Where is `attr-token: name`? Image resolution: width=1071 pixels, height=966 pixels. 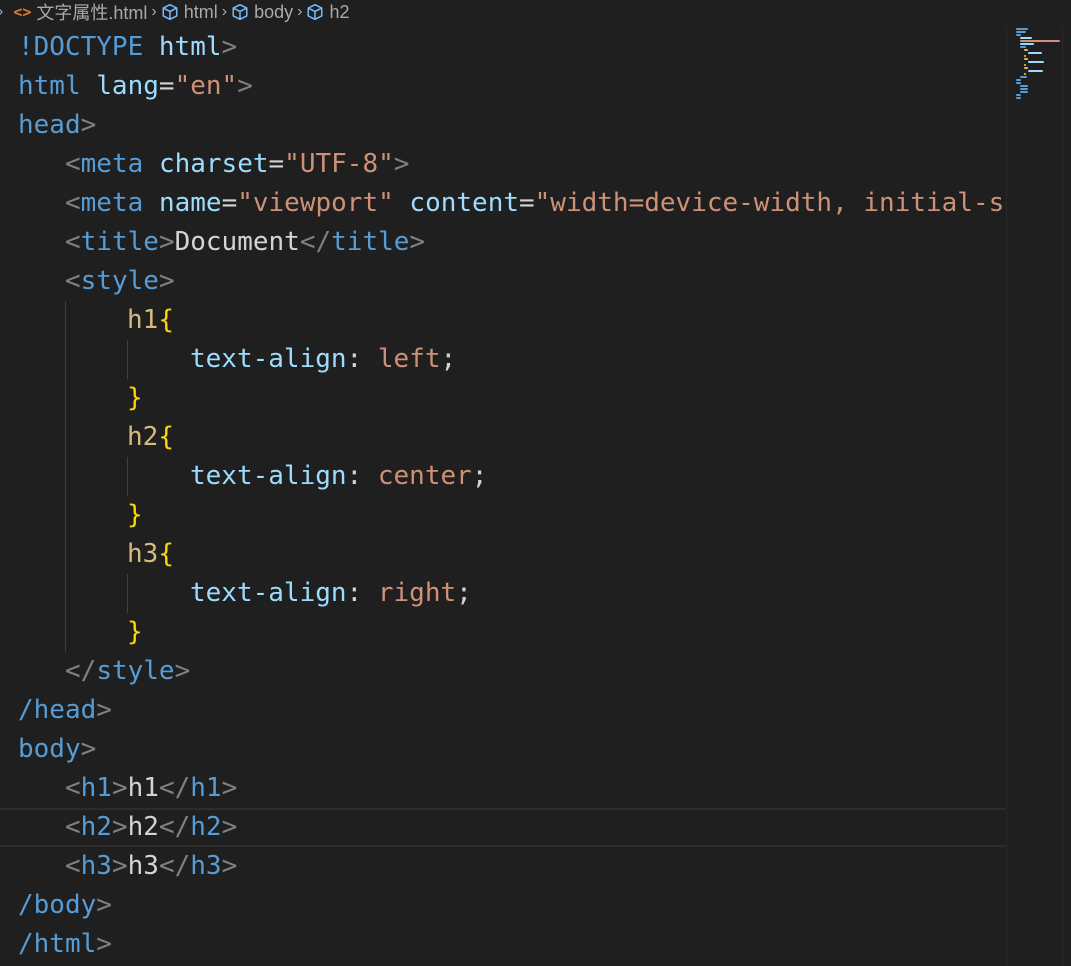
attr-token: name is located at coordinates (190, 203).